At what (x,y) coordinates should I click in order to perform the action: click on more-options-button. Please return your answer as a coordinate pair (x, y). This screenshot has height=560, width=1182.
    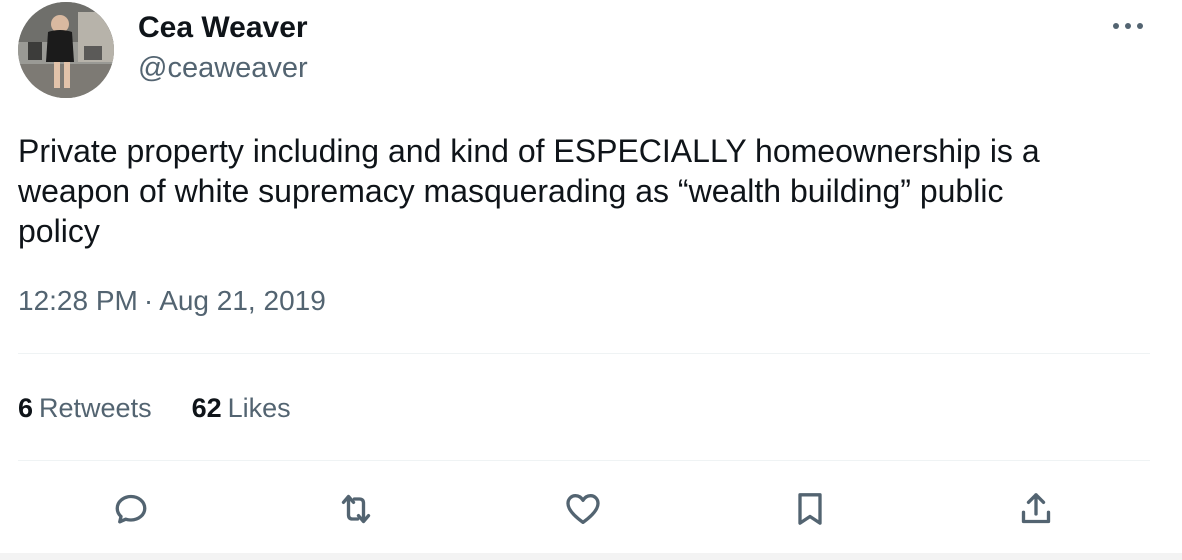
    Looking at the image, I should click on (1128, 26).